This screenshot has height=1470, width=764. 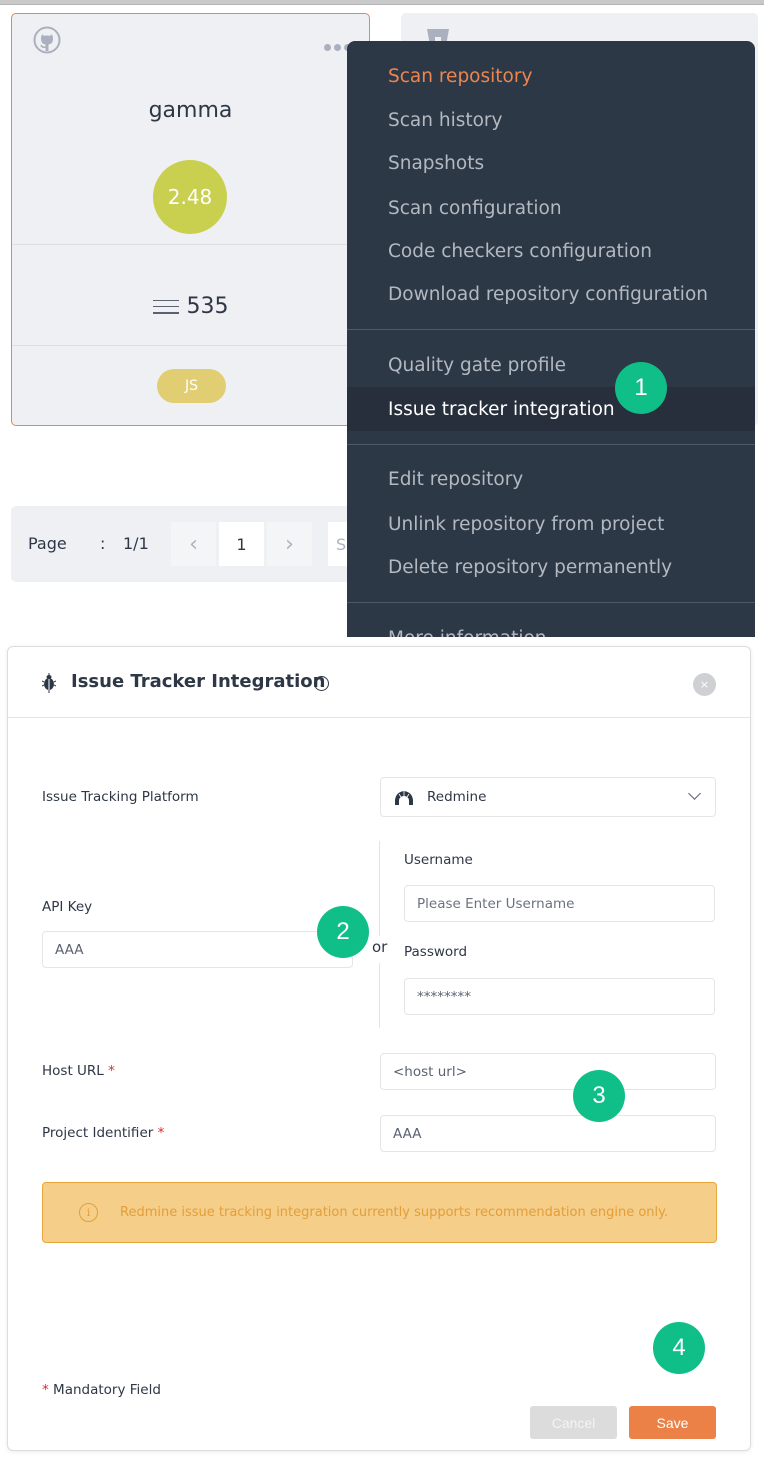 What do you see at coordinates (380, 947) in the screenshot?
I see `or-text: or` at bounding box center [380, 947].